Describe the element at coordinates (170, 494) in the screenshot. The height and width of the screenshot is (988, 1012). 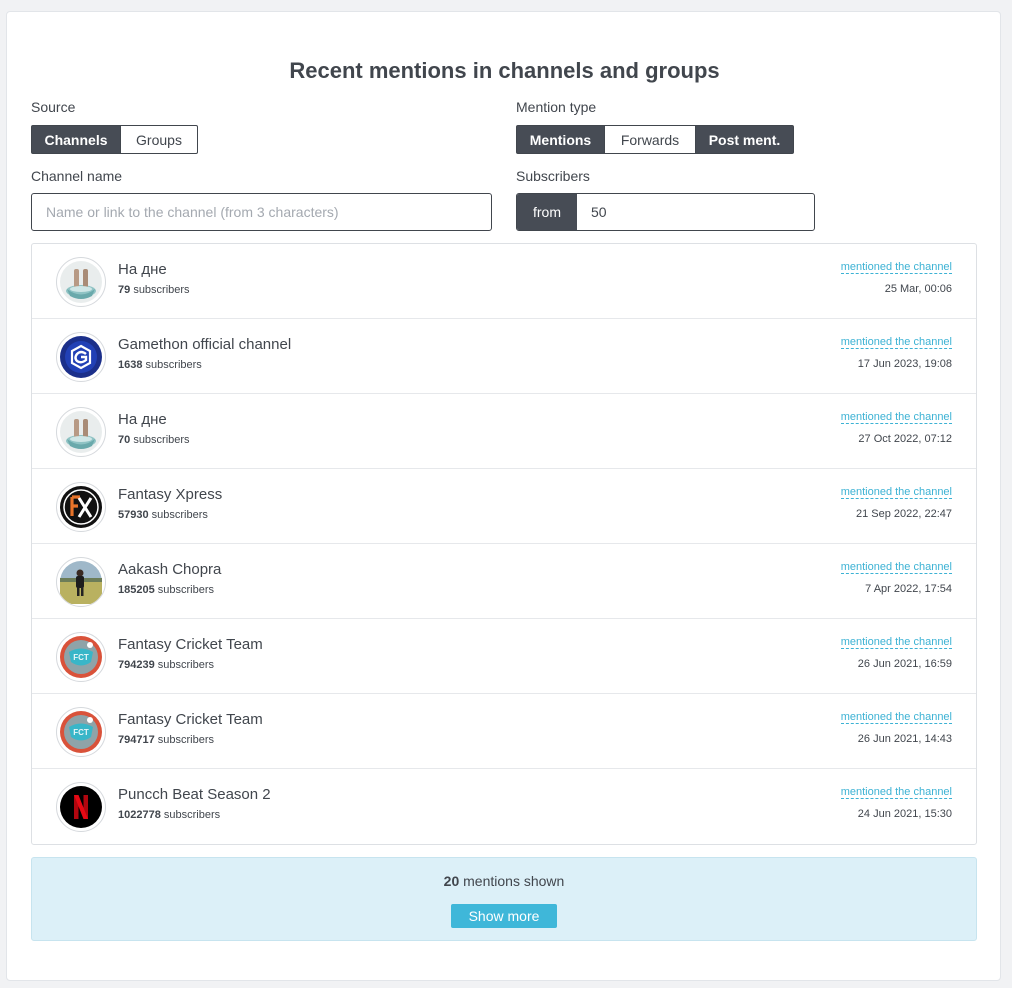
I see `channel-name: Fantasy Xpress` at that location.